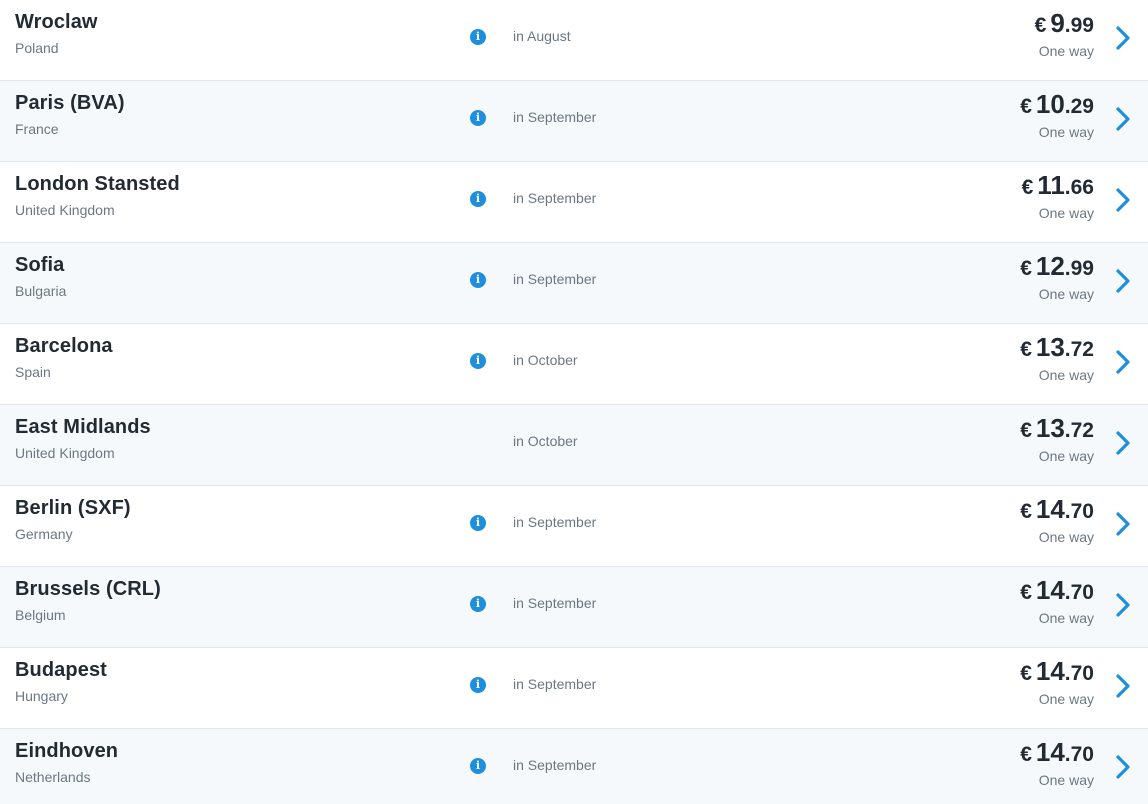 This screenshot has height=804, width=1148. Describe the element at coordinates (41, 291) in the screenshot. I see `destination-country: Bulgaria` at that location.